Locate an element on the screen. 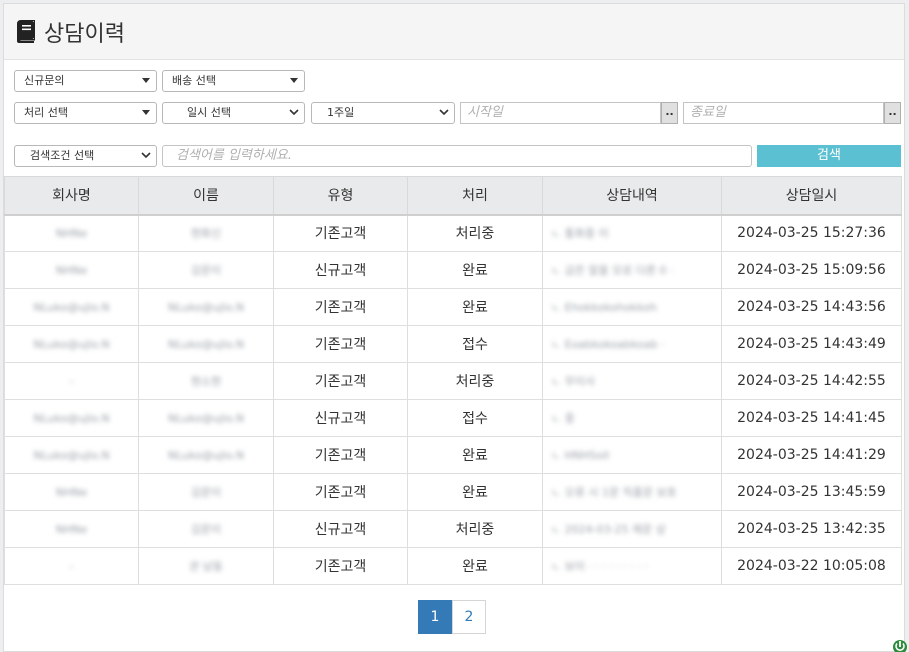 This screenshot has width=909, height=652. end-date-picker-button: .. is located at coordinates (892, 113).